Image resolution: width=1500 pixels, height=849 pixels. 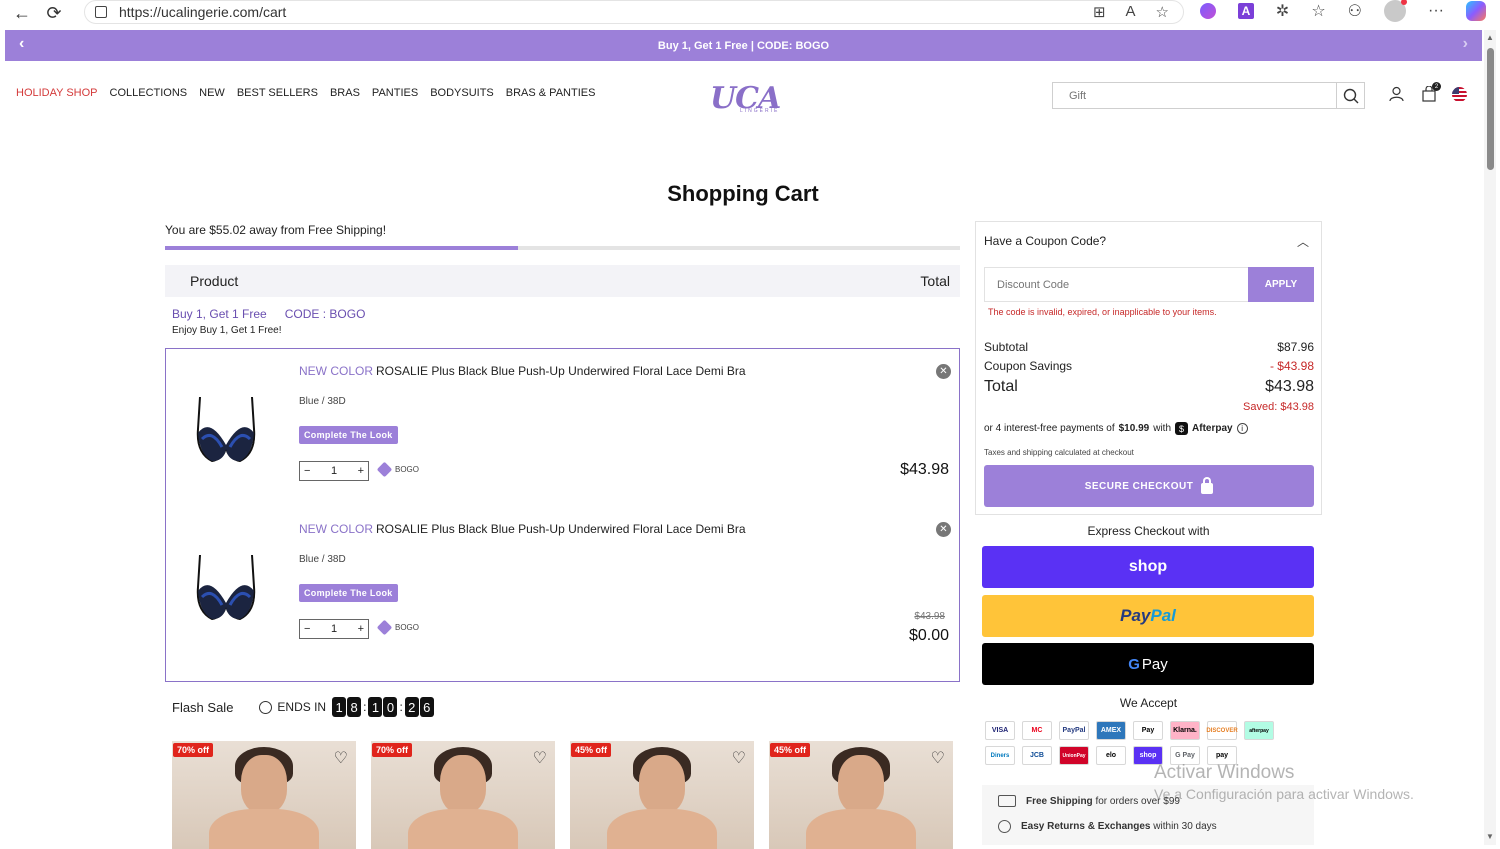 What do you see at coordinates (562, 281) in the screenshot?
I see `cart-table-header: Product Total` at bounding box center [562, 281].